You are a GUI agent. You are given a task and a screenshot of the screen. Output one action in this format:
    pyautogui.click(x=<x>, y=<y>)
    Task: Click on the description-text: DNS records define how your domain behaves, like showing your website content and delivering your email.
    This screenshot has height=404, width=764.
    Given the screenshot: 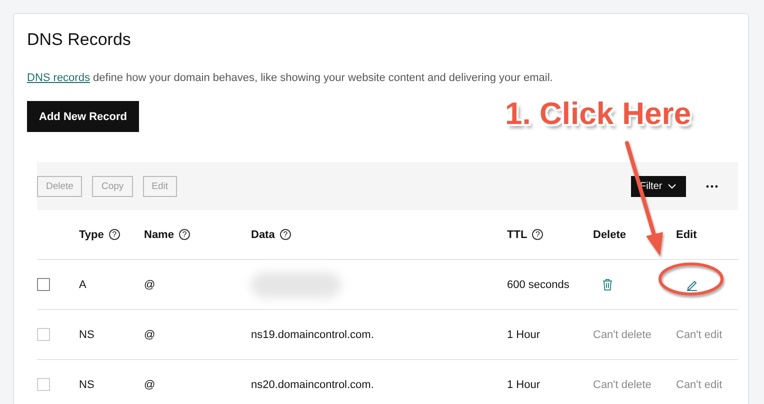 What is the action you would take?
    pyautogui.click(x=290, y=78)
    